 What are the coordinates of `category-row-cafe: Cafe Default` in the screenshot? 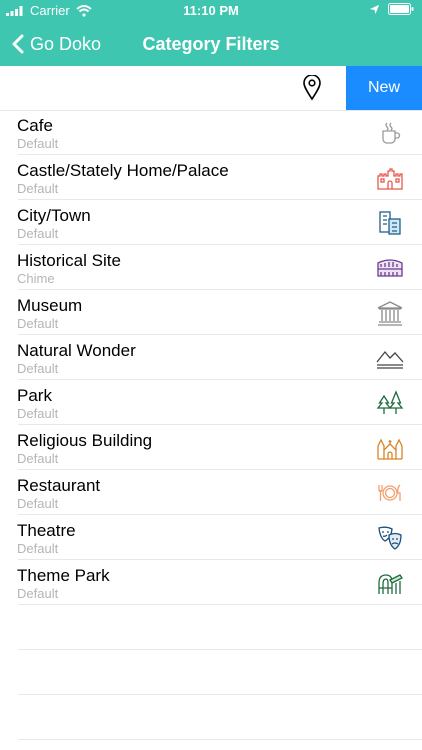 It's located at (219, 132).